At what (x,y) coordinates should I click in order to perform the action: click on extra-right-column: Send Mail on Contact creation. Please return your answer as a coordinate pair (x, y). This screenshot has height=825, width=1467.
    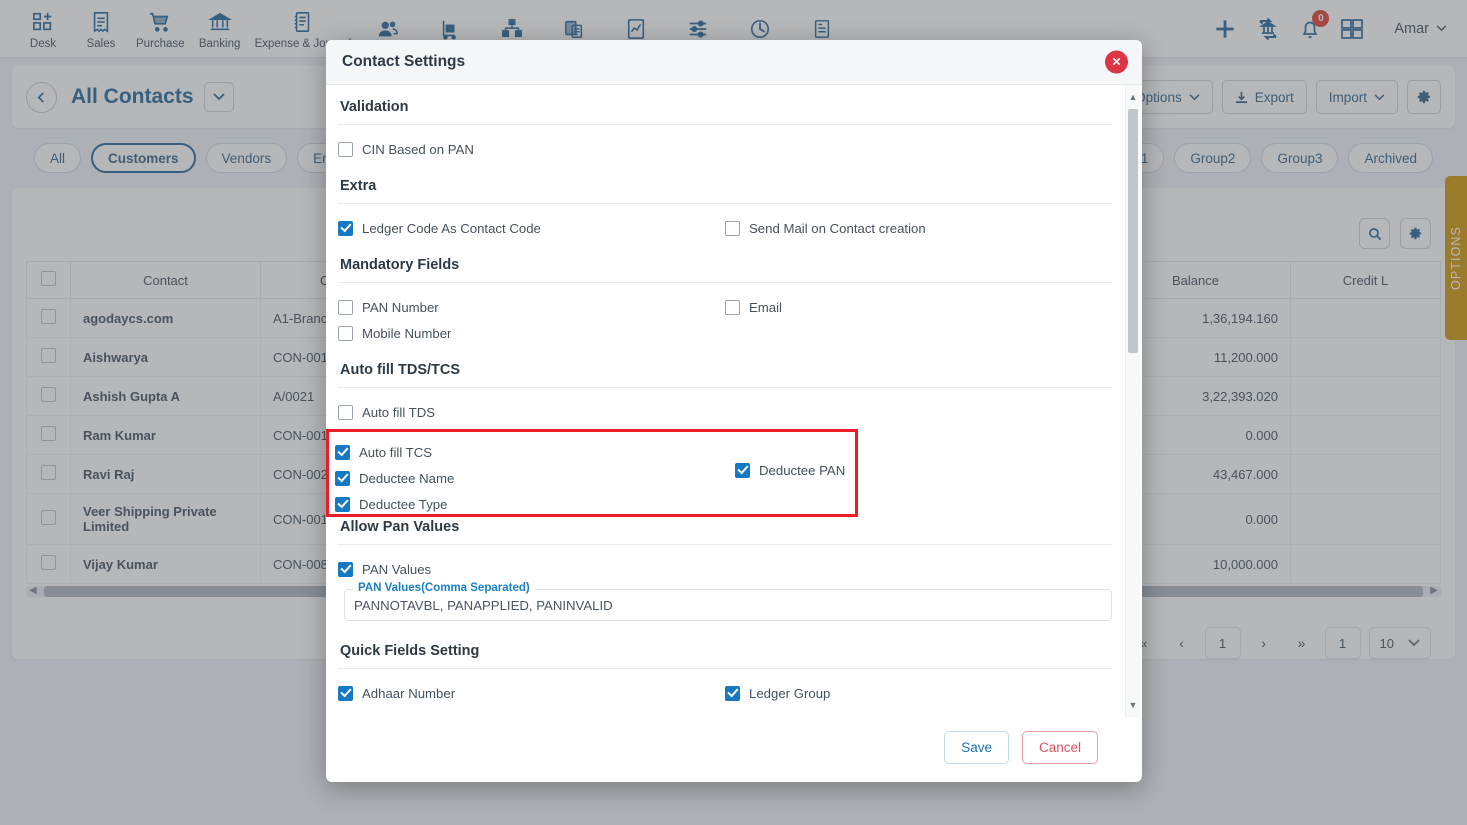
    Looking at the image, I should click on (918, 230).